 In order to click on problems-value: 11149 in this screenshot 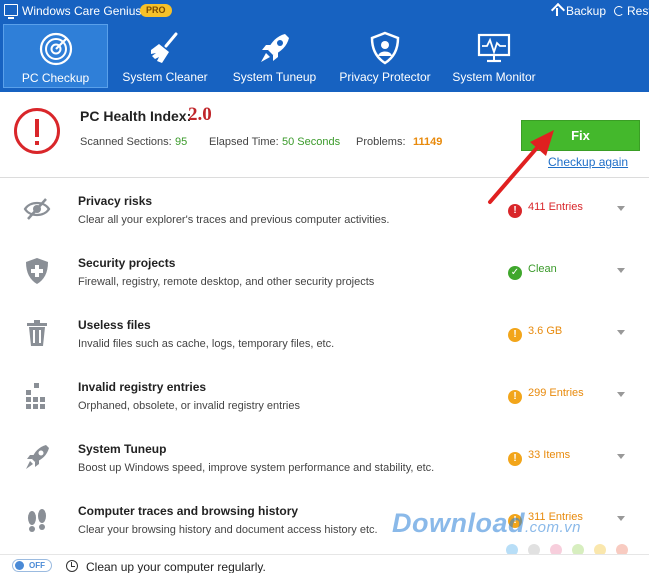, I will do `click(428, 142)`.